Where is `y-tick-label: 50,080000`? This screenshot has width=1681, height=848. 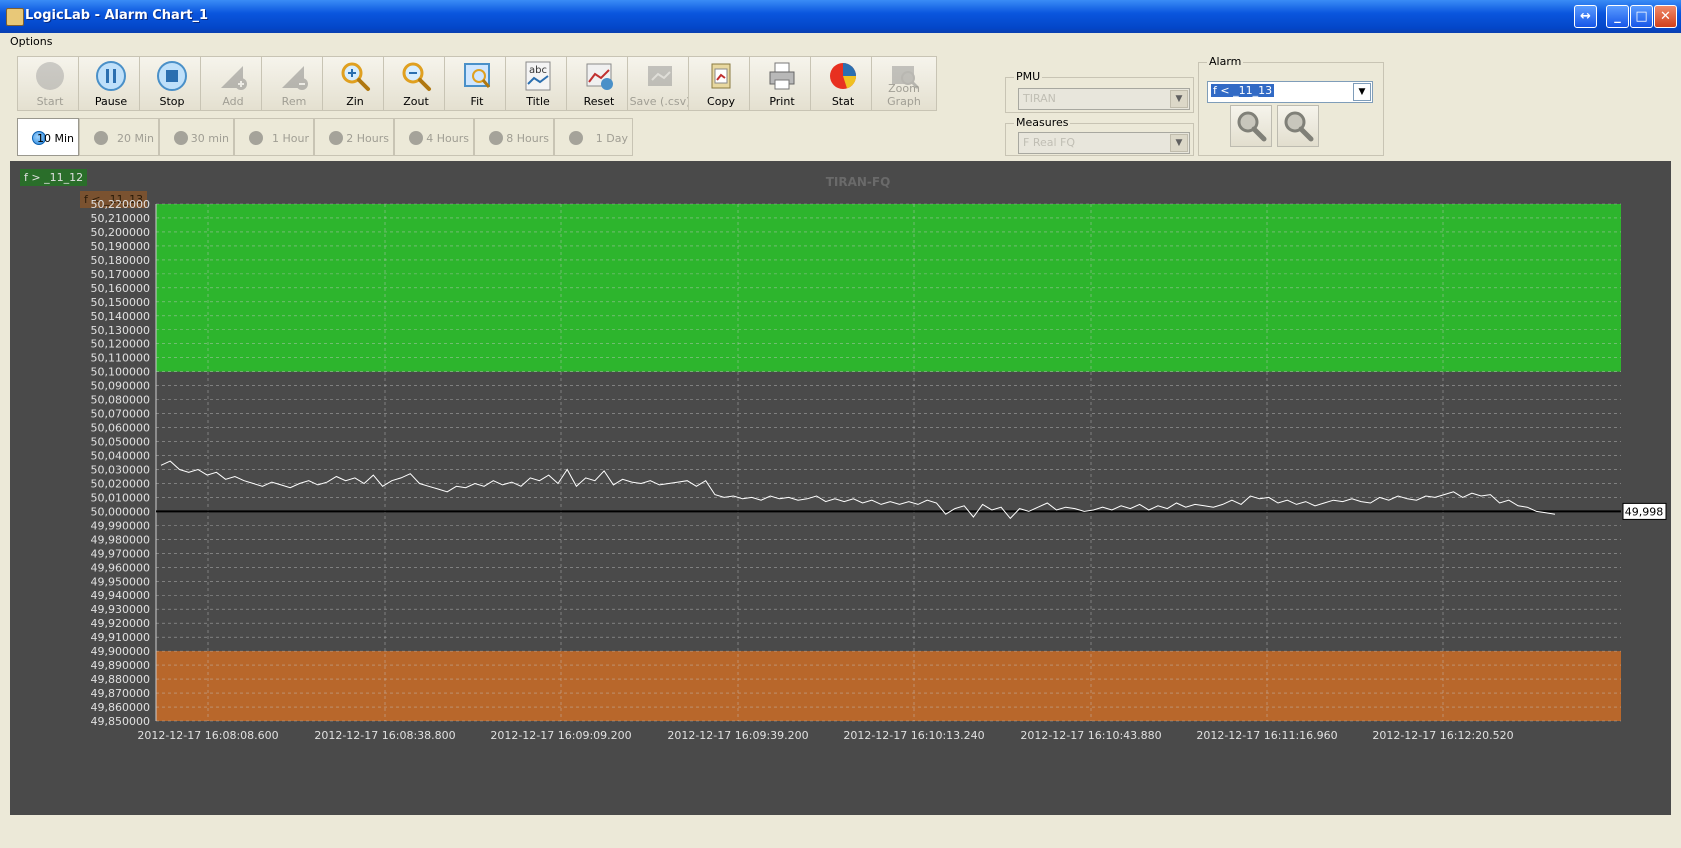
y-tick-label: 50,080000 is located at coordinates (121, 400).